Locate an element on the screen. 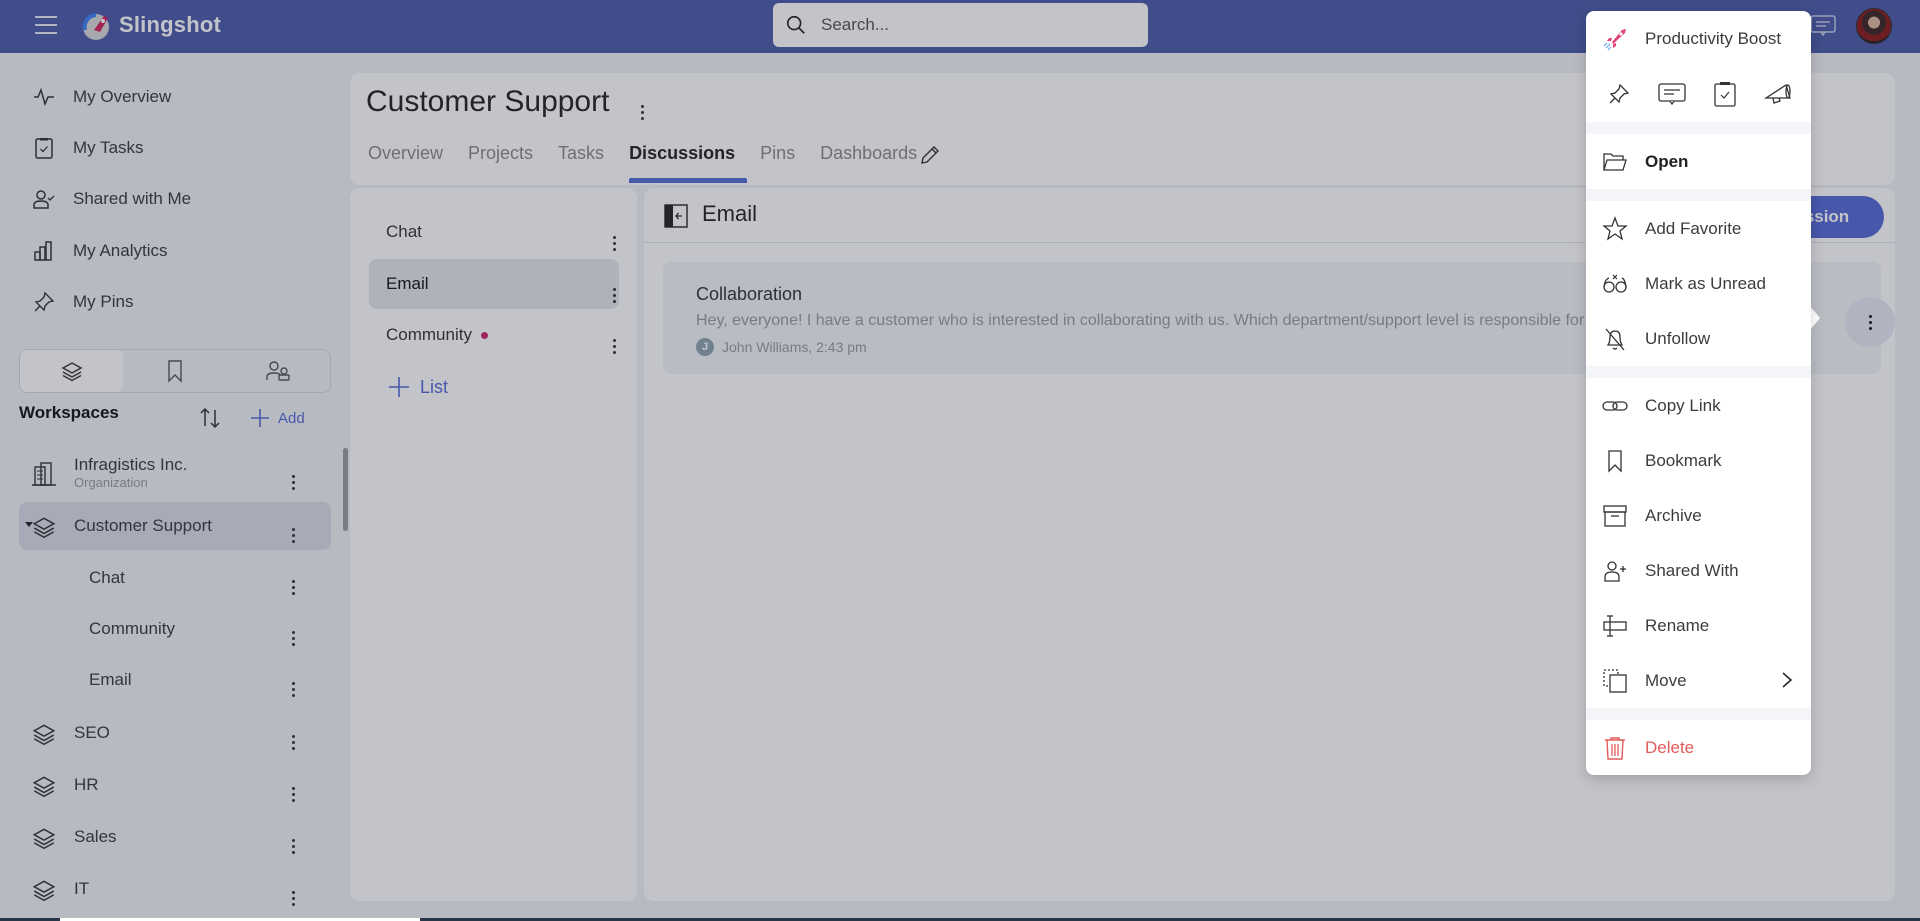 The height and width of the screenshot is (921, 1920). collapse-panel-icon is located at coordinates (676, 216).